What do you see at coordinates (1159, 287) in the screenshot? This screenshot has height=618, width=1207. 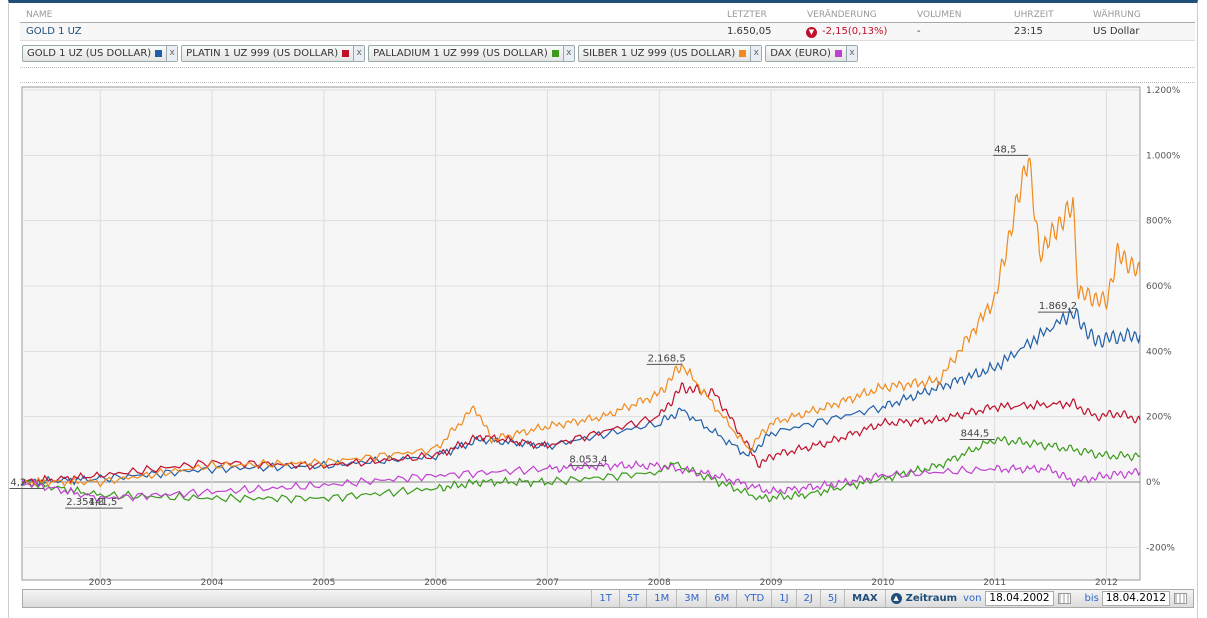 I see `y-tick-label: 600%` at bounding box center [1159, 287].